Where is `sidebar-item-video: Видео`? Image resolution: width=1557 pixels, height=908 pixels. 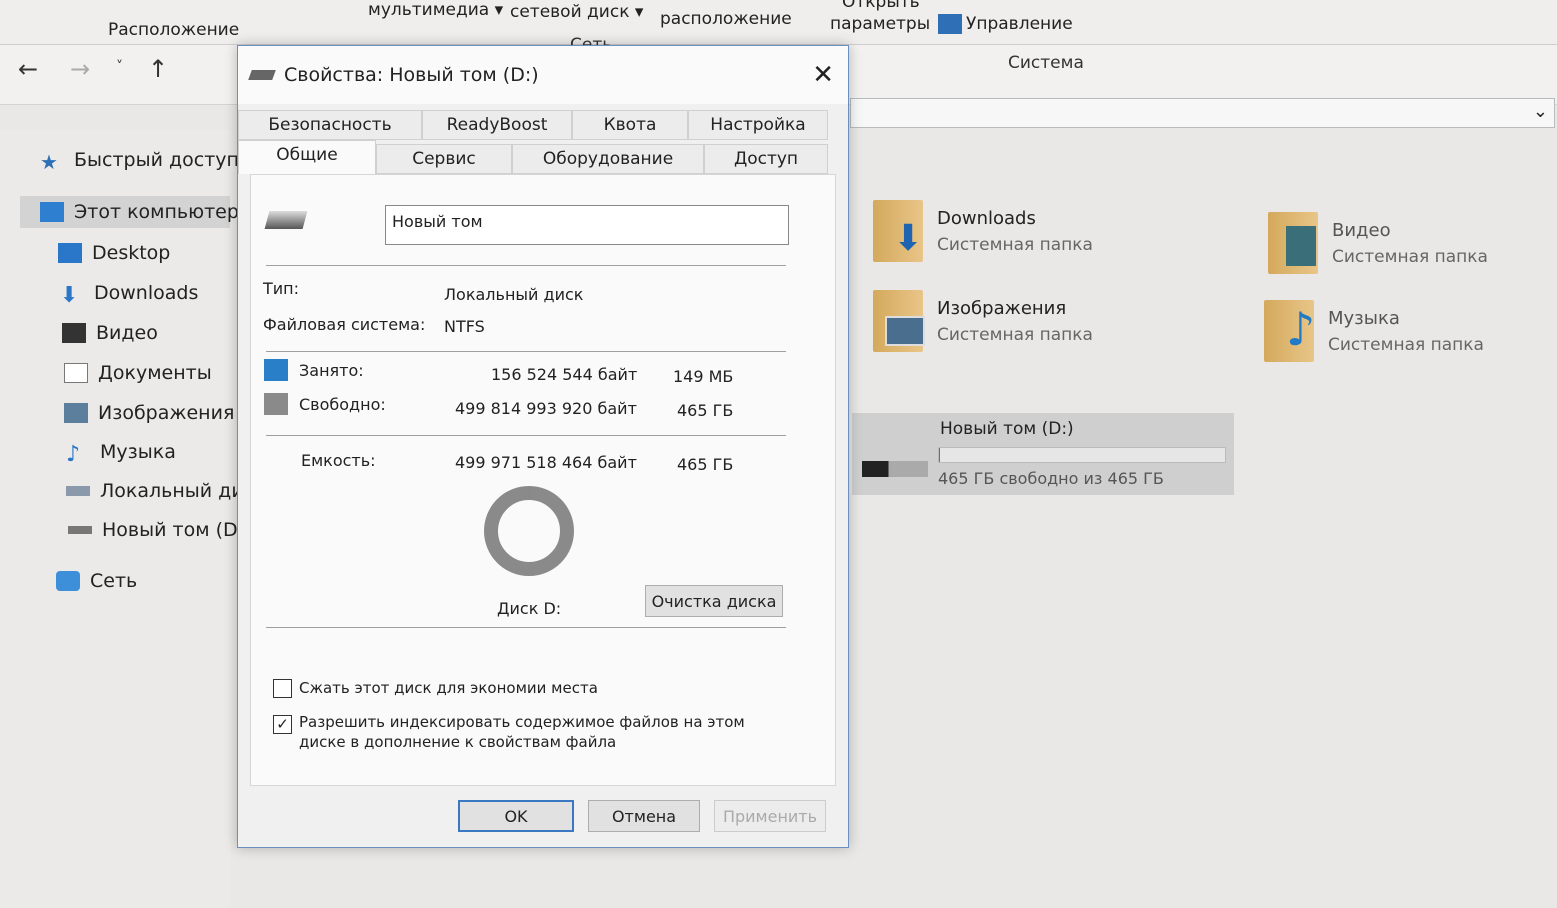 sidebar-item-video: Видео is located at coordinates (110, 333).